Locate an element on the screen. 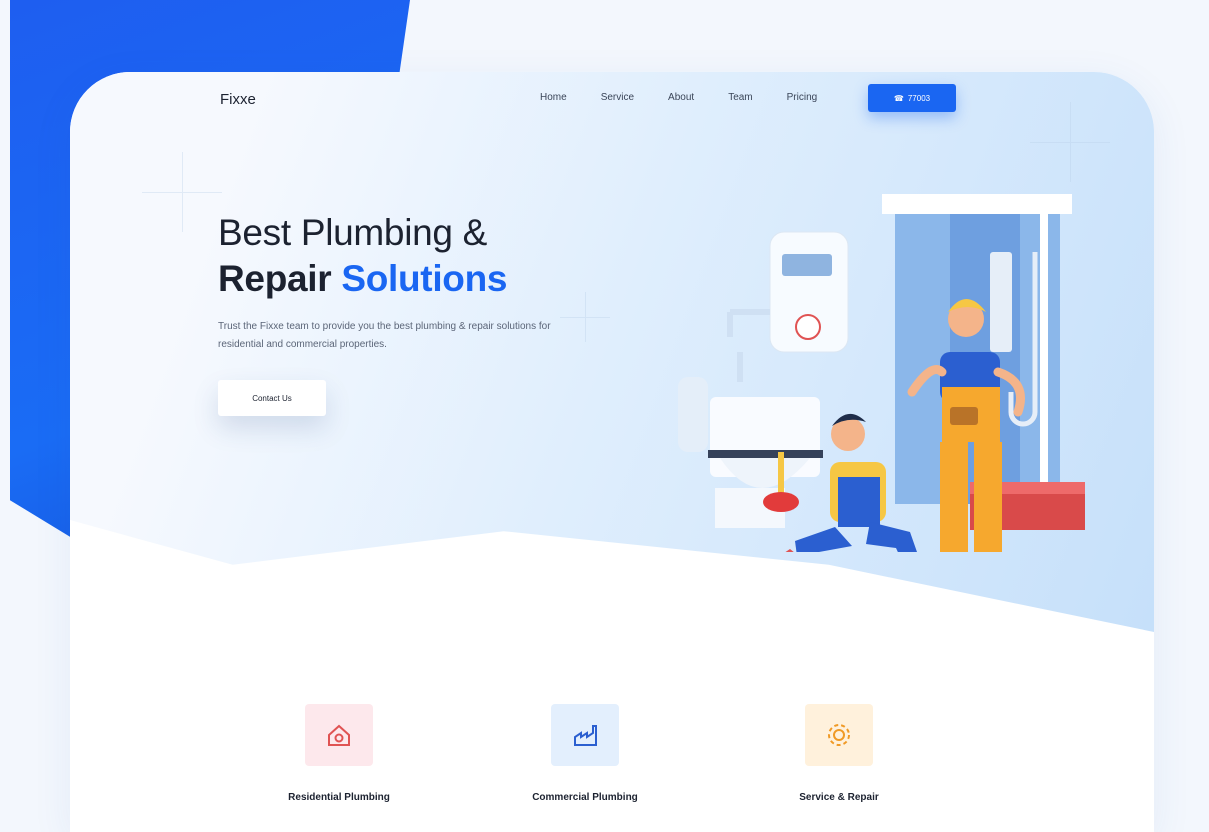  service-title: Service & Repair is located at coordinates (839, 797).